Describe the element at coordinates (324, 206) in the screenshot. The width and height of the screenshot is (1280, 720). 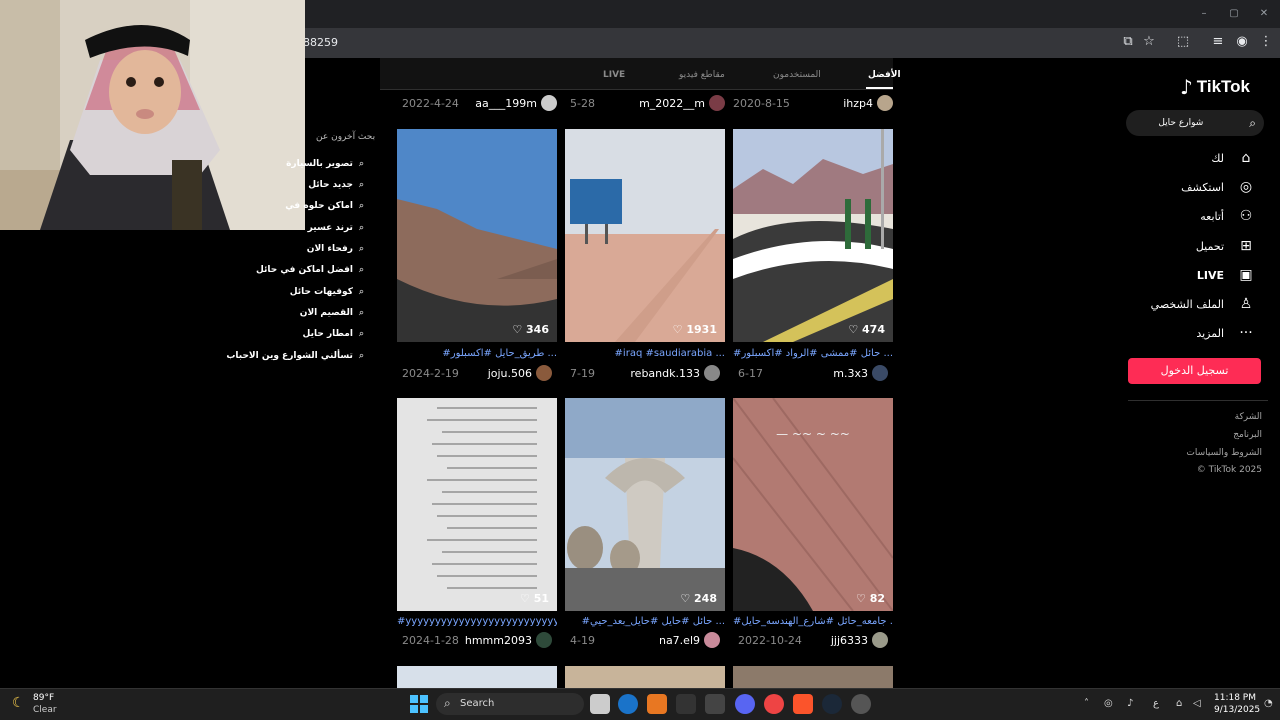
I see `related-search-item: ⌕ اماكن حلوه في` at that location.